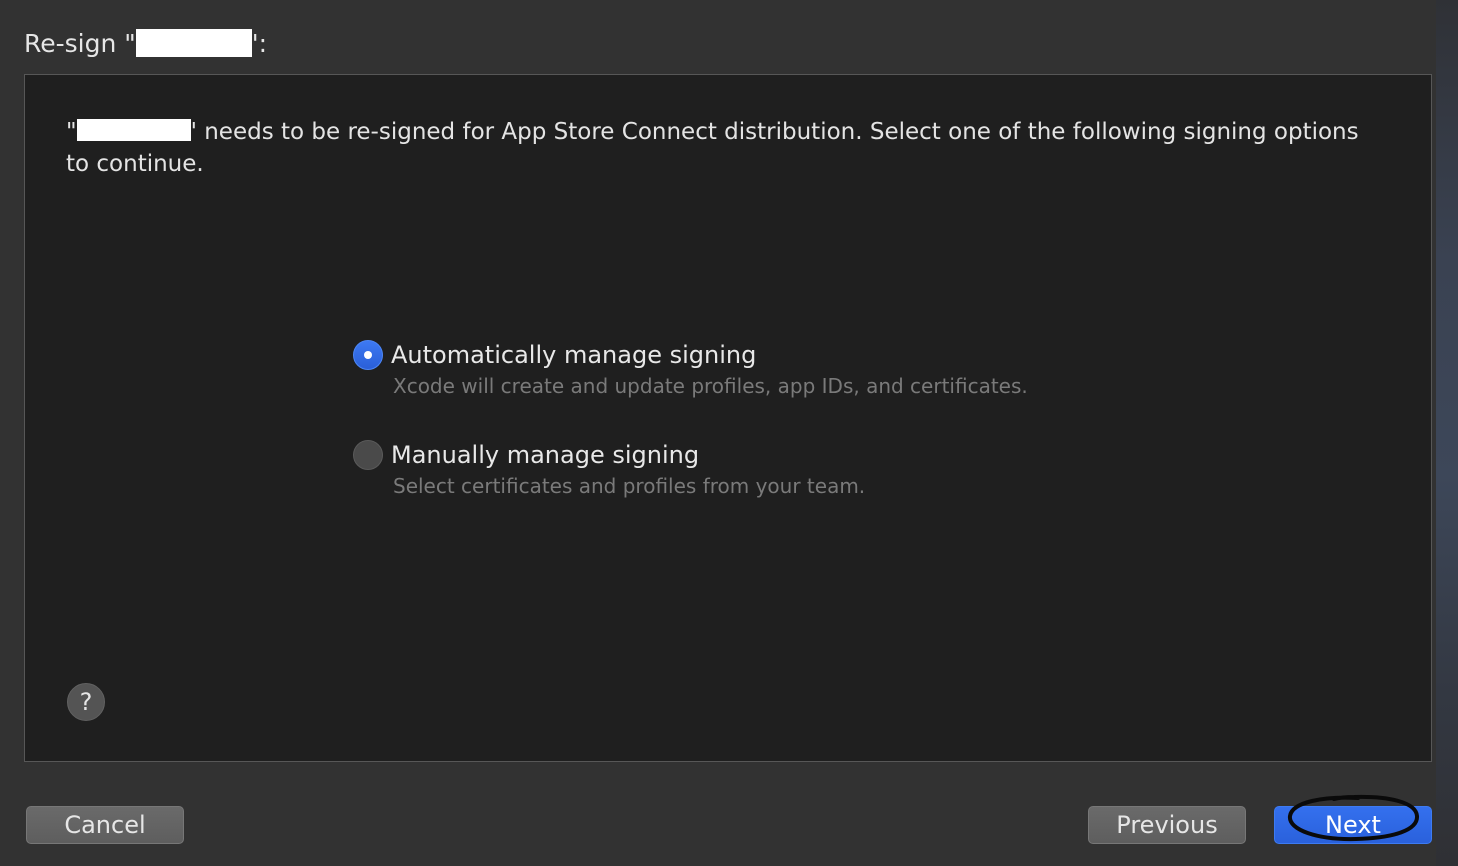 The image size is (1458, 866). Describe the element at coordinates (71, 132) in the screenshot. I see `message-prefix: "` at that location.